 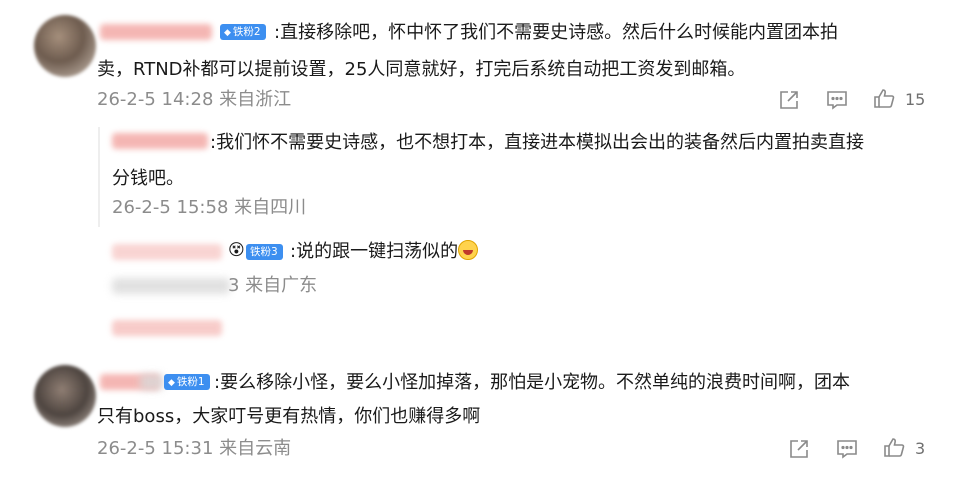 What do you see at coordinates (190, 382) in the screenshot?
I see `badge-label: 铁粉1` at bounding box center [190, 382].